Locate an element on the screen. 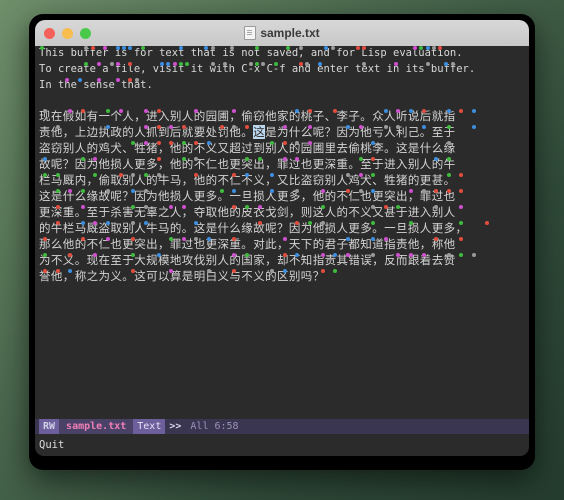  modeline-position: All 6:58 is located at coordinates (214, 426).